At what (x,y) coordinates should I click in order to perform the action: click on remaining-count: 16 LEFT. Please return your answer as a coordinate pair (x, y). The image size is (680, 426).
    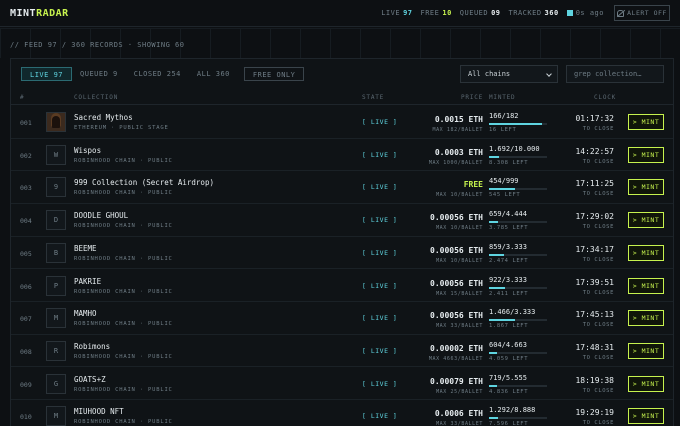
    Looking at the image, I should click on (503, 130).